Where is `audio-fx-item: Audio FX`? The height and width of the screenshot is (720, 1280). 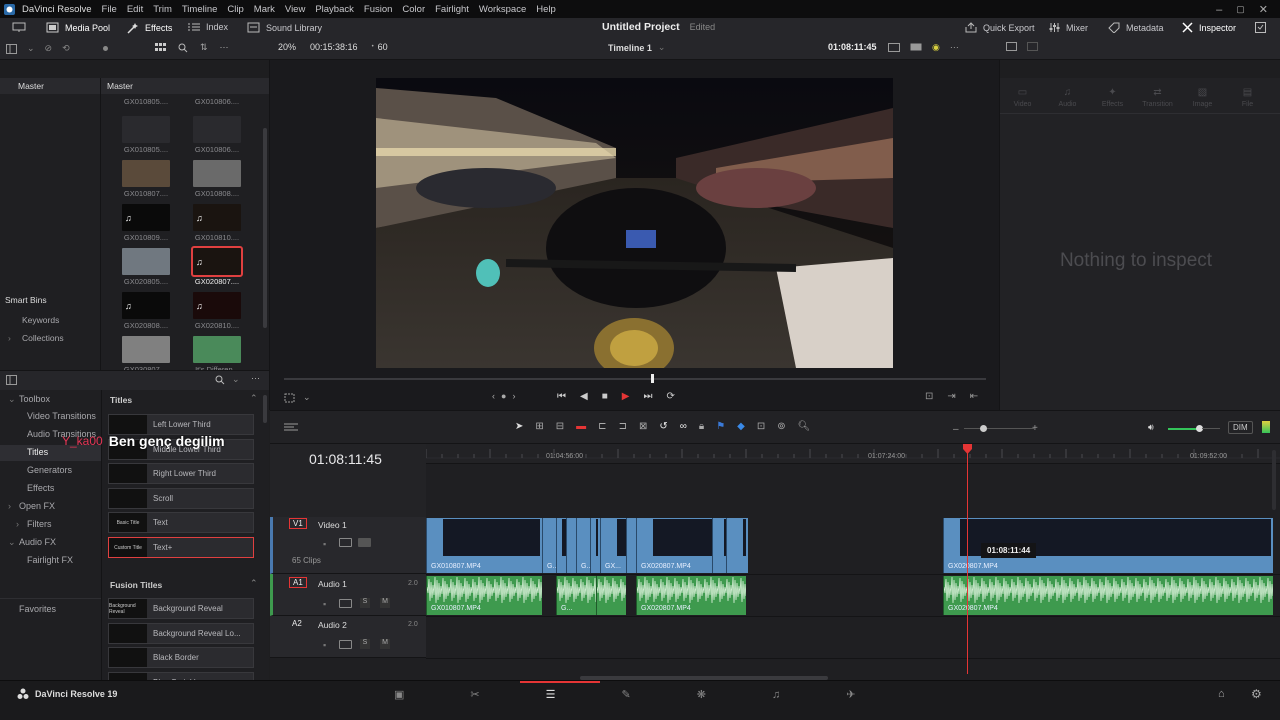
audio-fx-item: Audio FX is located at coordinates (37, 542).